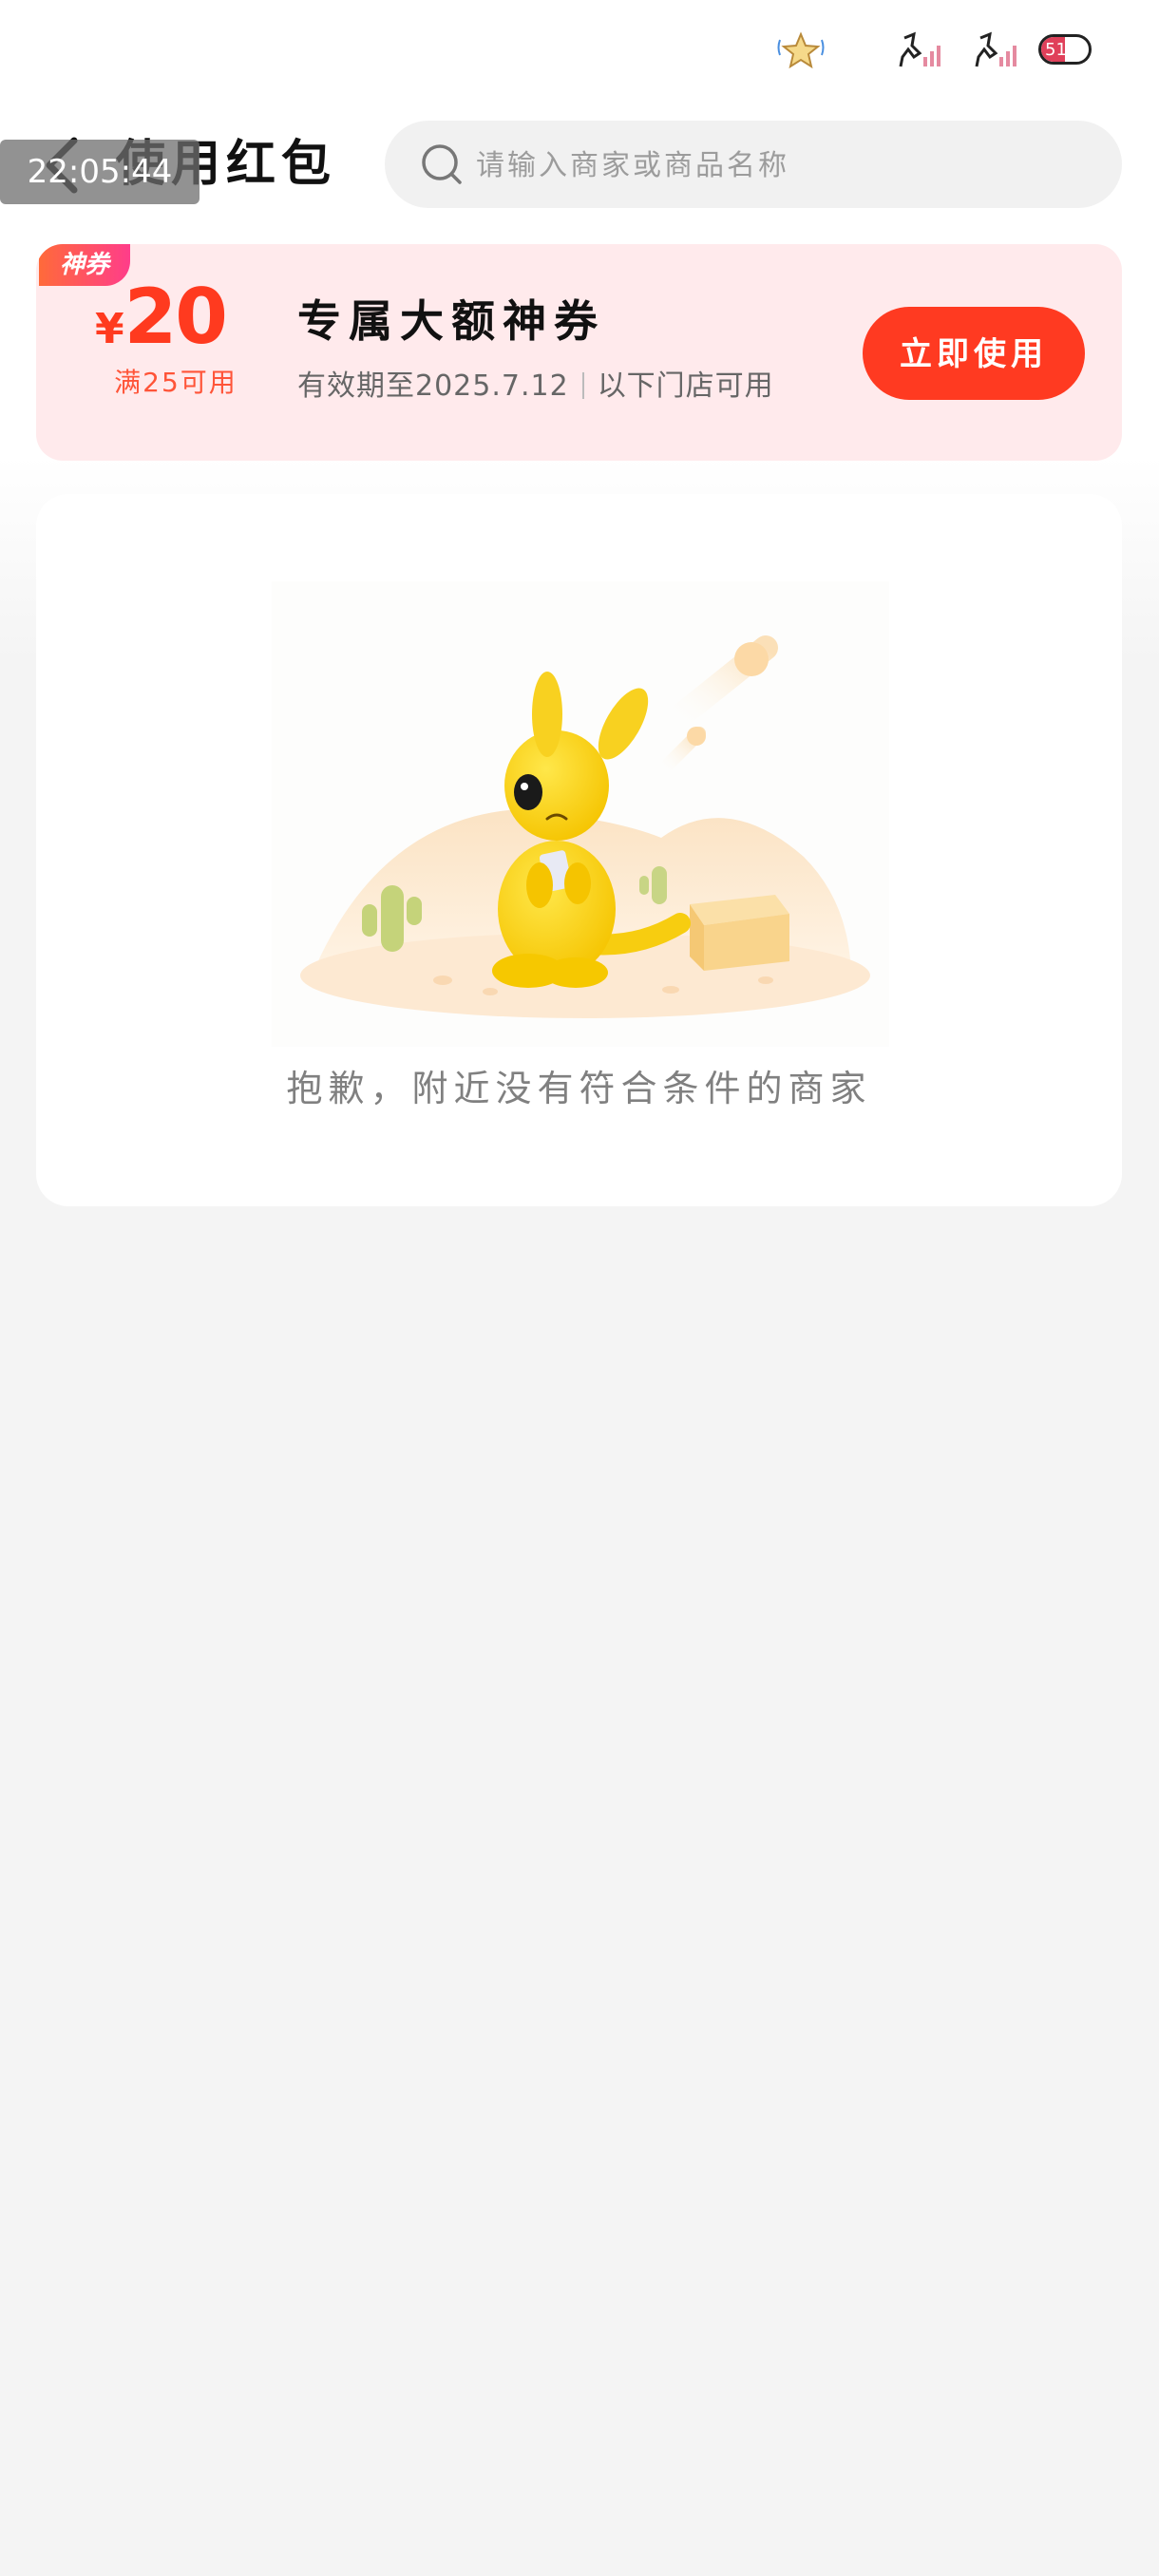  I want to click on coupon-validity: 有效期至2025.7.12, so click(433, 386).